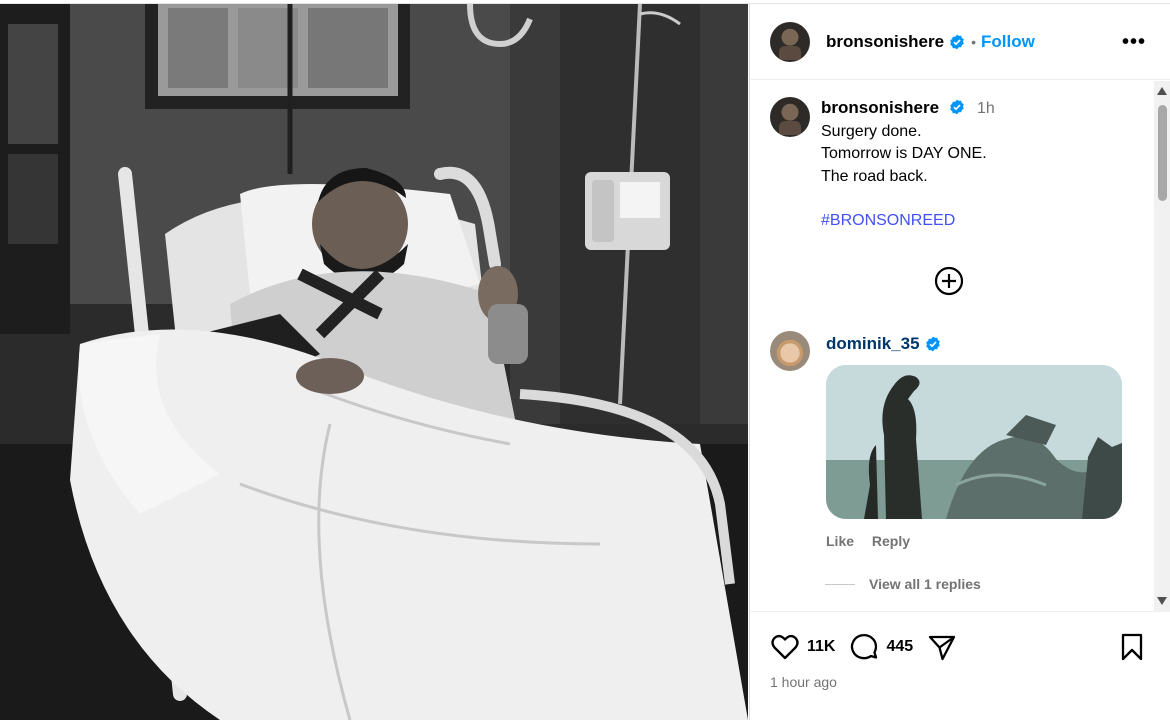 This screenshot has height=720, width=1170. What do you see at coordinates (785, 647) in the screenshot?
I see `heart-icon` at bounding box center [785, 647].